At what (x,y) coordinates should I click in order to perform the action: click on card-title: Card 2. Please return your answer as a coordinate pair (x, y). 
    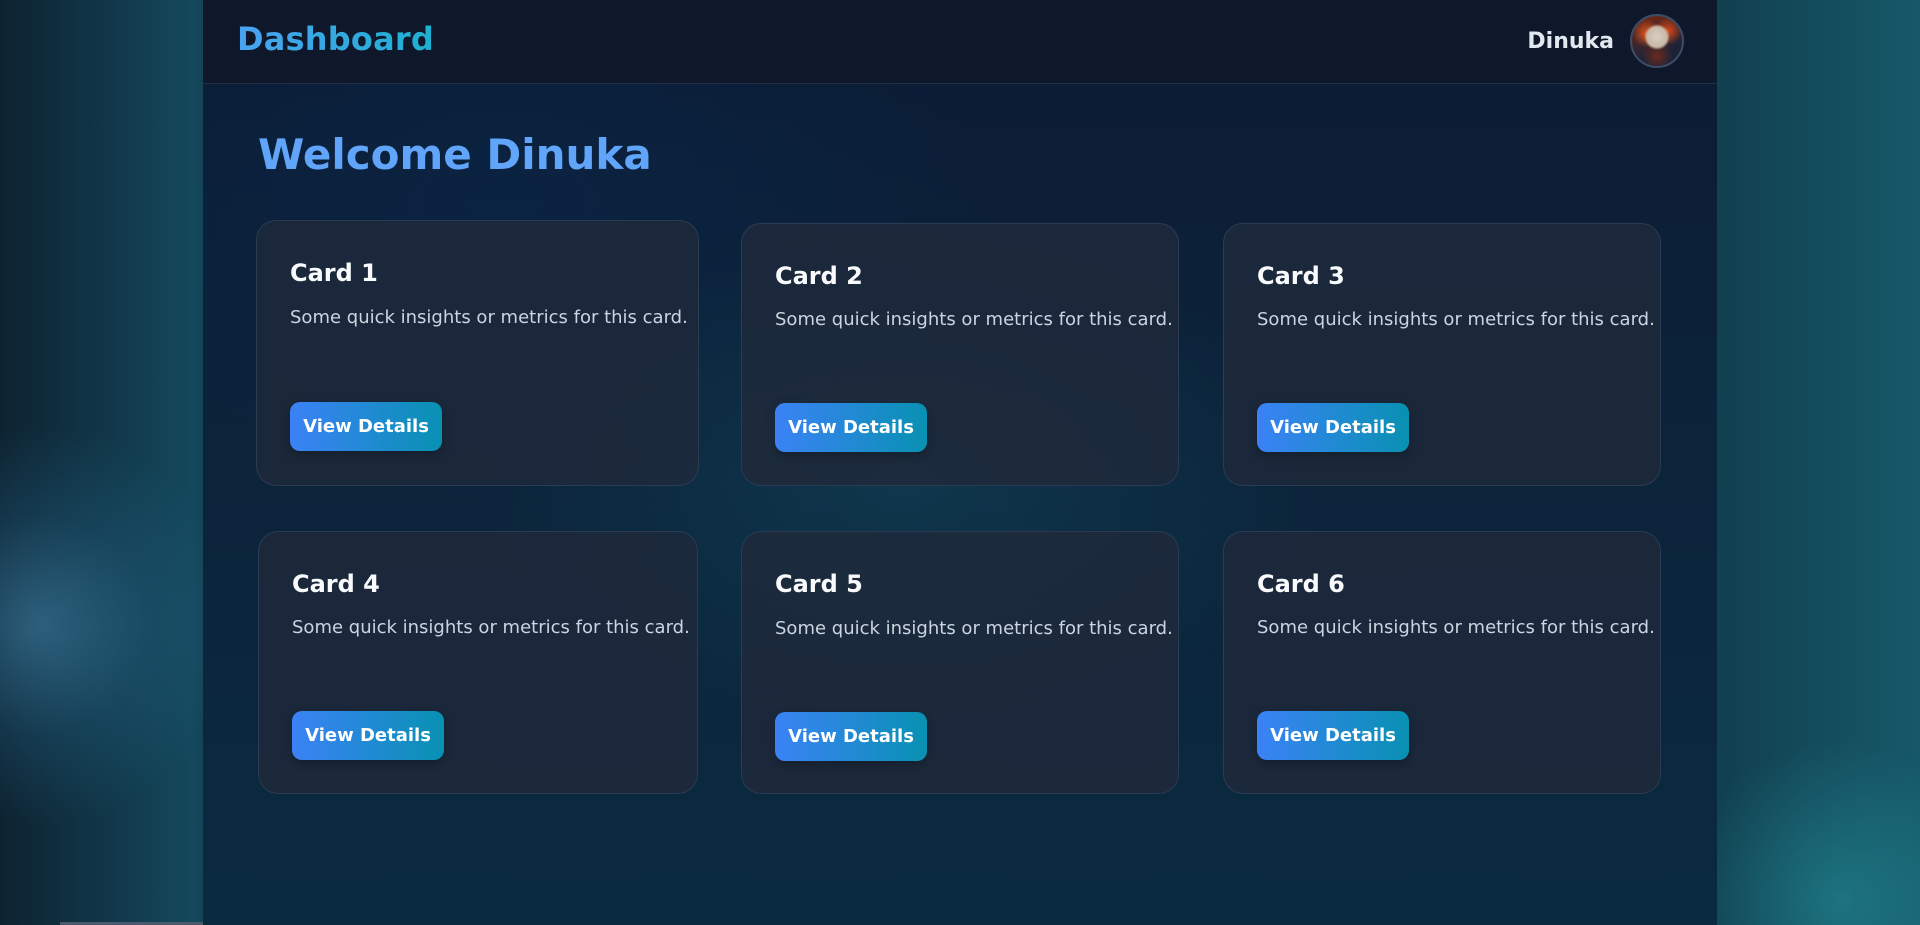
    Looking at the image, I should click on (819, 276).